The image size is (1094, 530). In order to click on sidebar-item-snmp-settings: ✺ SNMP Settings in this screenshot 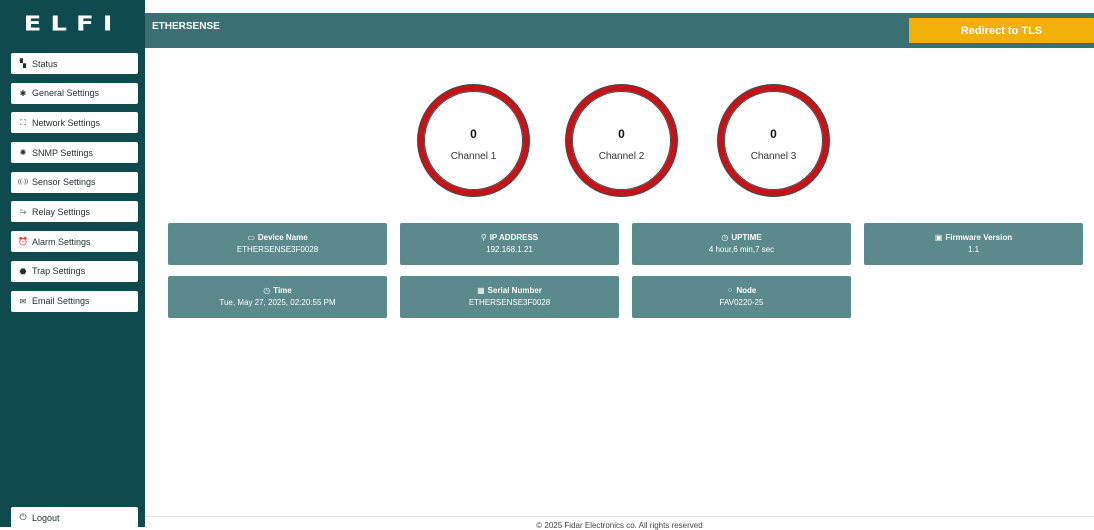, I will do `click(74, 153)`.